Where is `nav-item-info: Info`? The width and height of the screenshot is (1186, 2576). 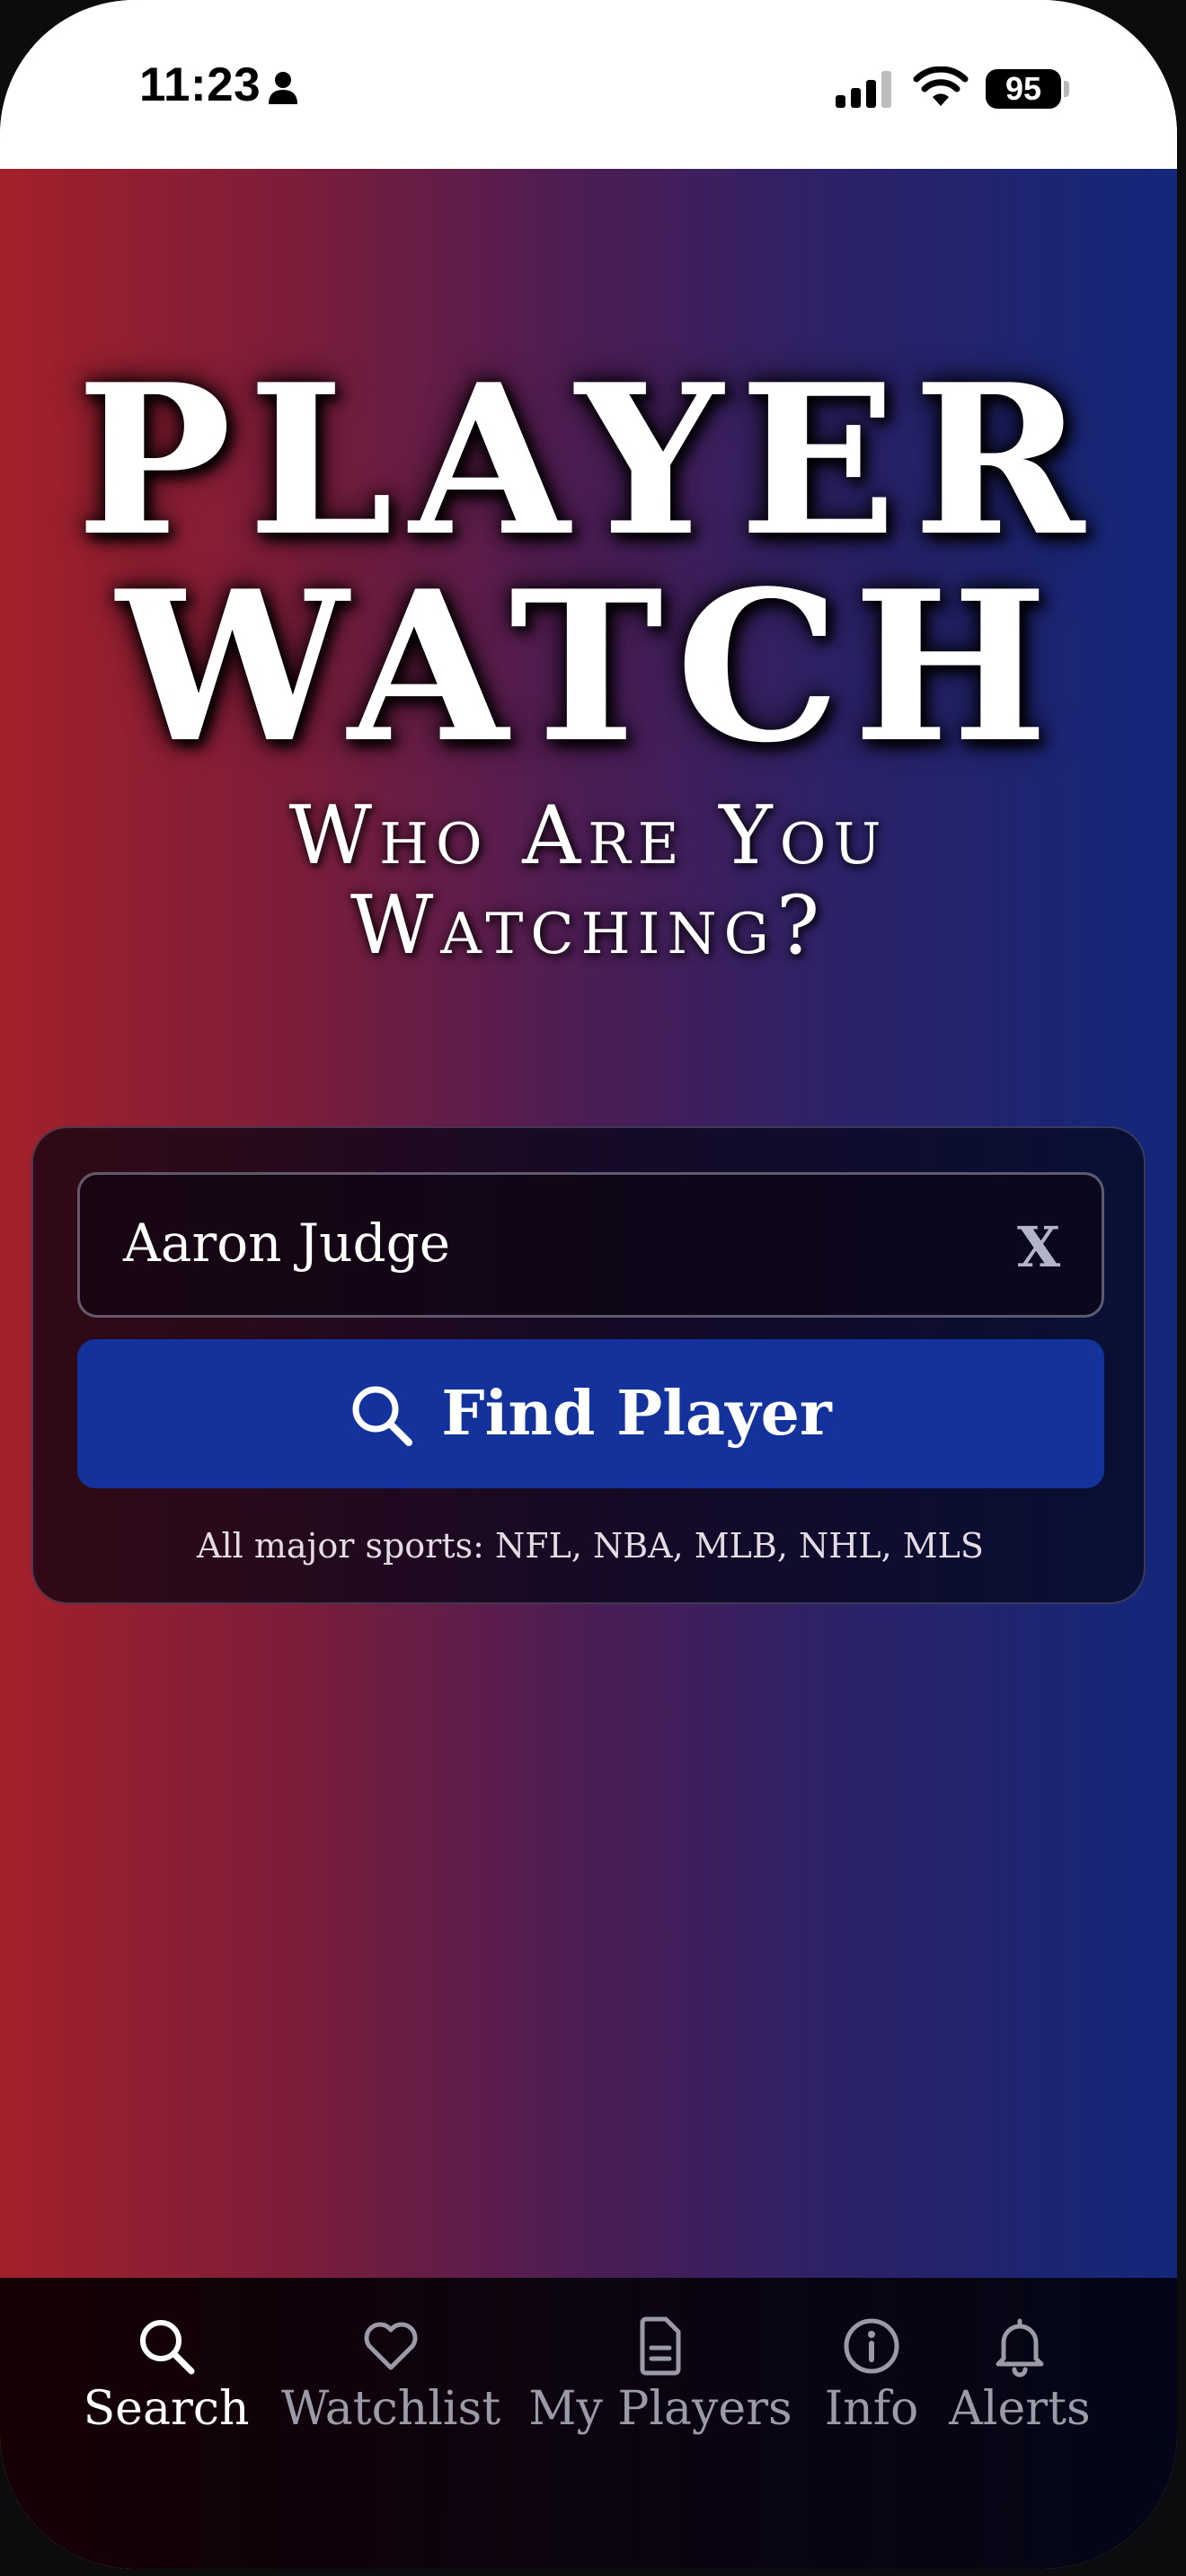 nav-item-info: Info is located at coordinates (871, 2394).